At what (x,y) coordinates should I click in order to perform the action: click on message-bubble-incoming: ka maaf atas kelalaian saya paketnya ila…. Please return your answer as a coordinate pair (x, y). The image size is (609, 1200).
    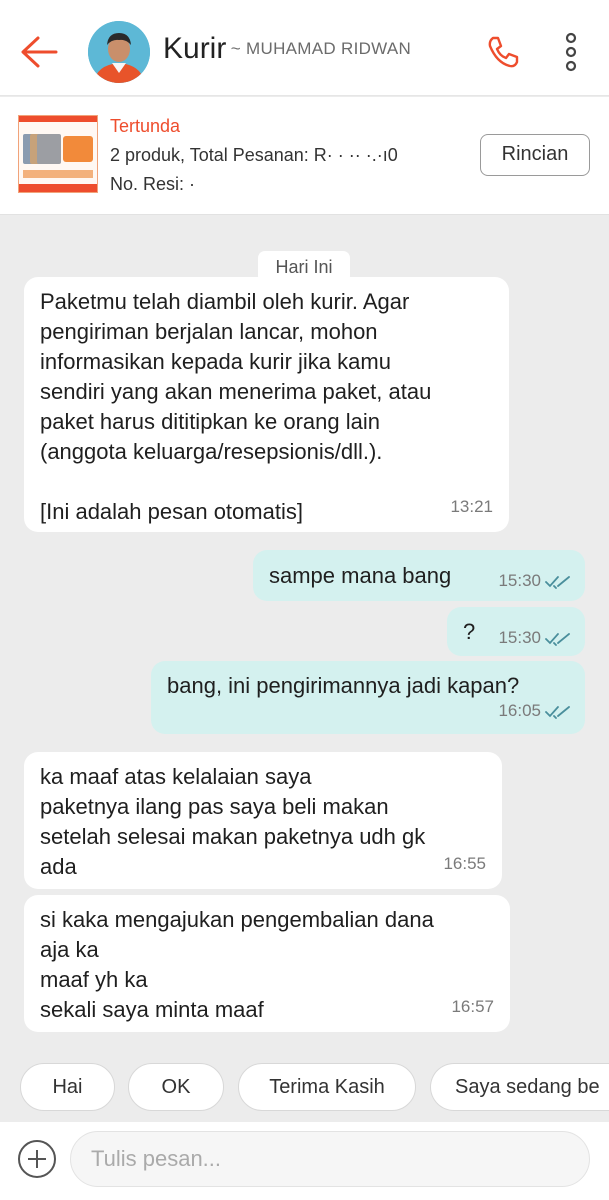
    Looking at the image, I should click on (263, 820).